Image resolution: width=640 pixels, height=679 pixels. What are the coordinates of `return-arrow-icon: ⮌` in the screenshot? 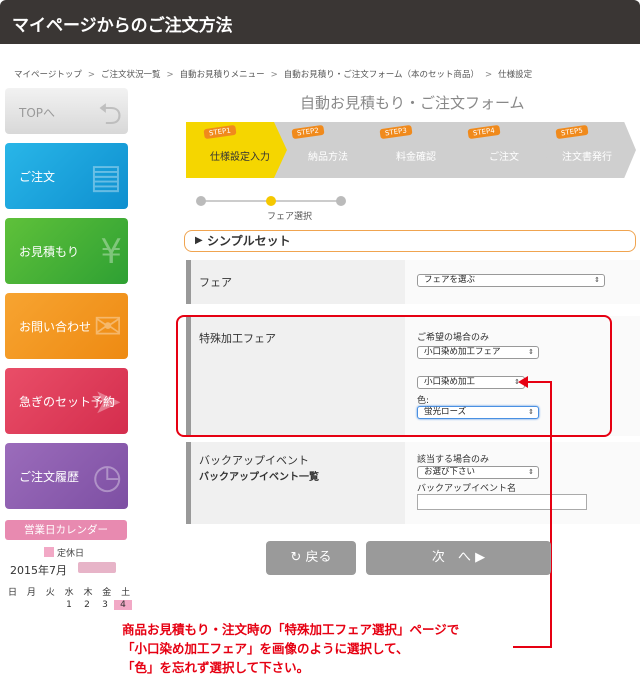 It's located at (109, 114).